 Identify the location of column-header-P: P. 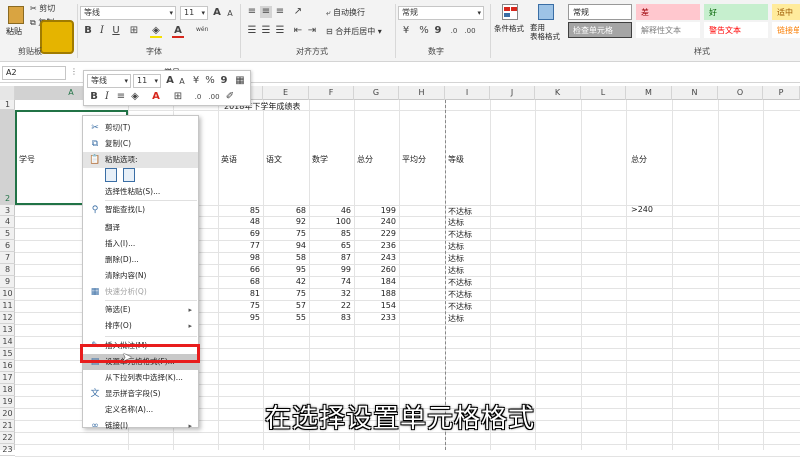
(781, 93).